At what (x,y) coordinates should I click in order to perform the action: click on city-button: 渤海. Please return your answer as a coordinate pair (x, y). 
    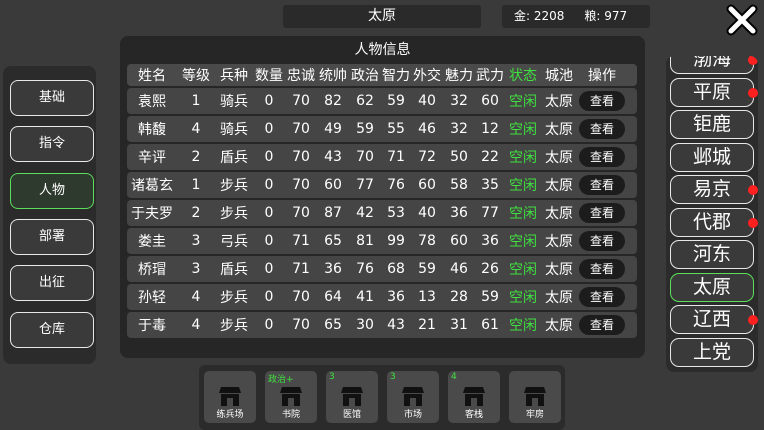
    Looking at the image, I should click on (714, 65).